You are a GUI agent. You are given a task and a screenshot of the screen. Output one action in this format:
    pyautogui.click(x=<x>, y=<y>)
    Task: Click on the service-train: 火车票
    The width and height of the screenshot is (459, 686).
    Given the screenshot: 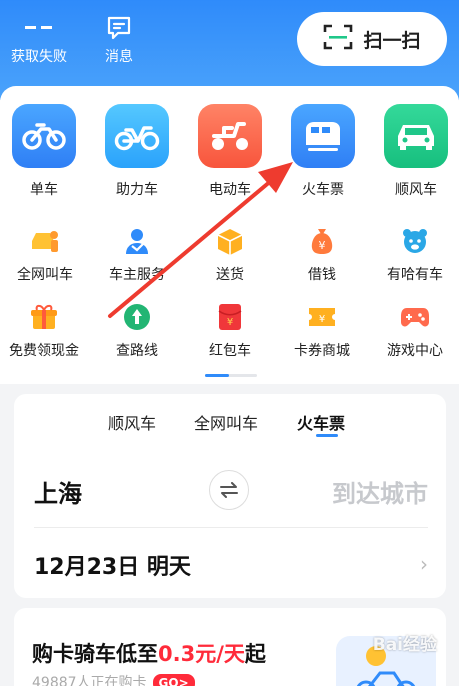 What is the action you would take?
    pyautogui.click(x=323, y=151)
    